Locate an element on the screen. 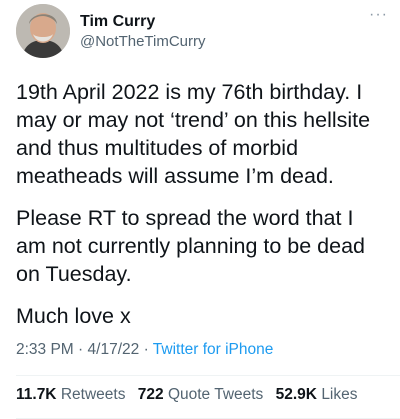  retweets-stat: 11.7K Retweets is located at coordinates (70, 394).